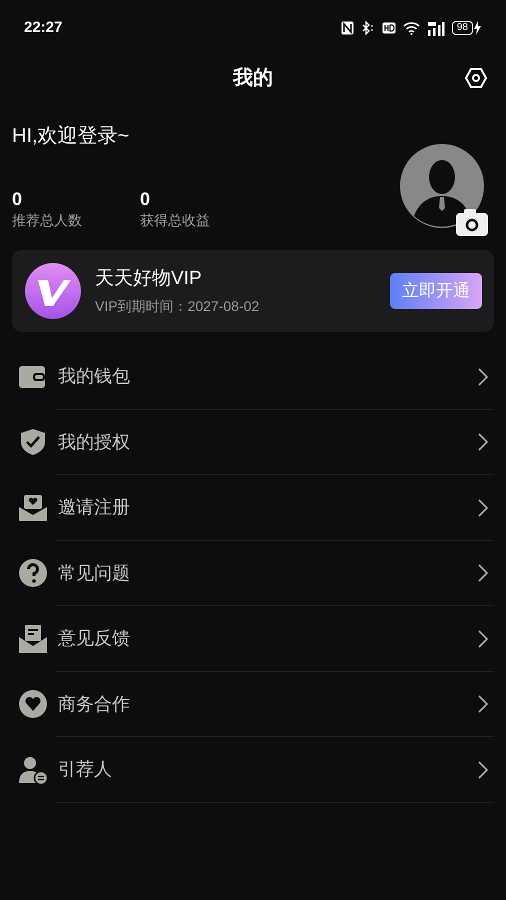 This screenshot has height=900, width=506. Describe the element at coordinates (253, 769) in the screenshot. I see `menu-item: 引荐人` at that location.